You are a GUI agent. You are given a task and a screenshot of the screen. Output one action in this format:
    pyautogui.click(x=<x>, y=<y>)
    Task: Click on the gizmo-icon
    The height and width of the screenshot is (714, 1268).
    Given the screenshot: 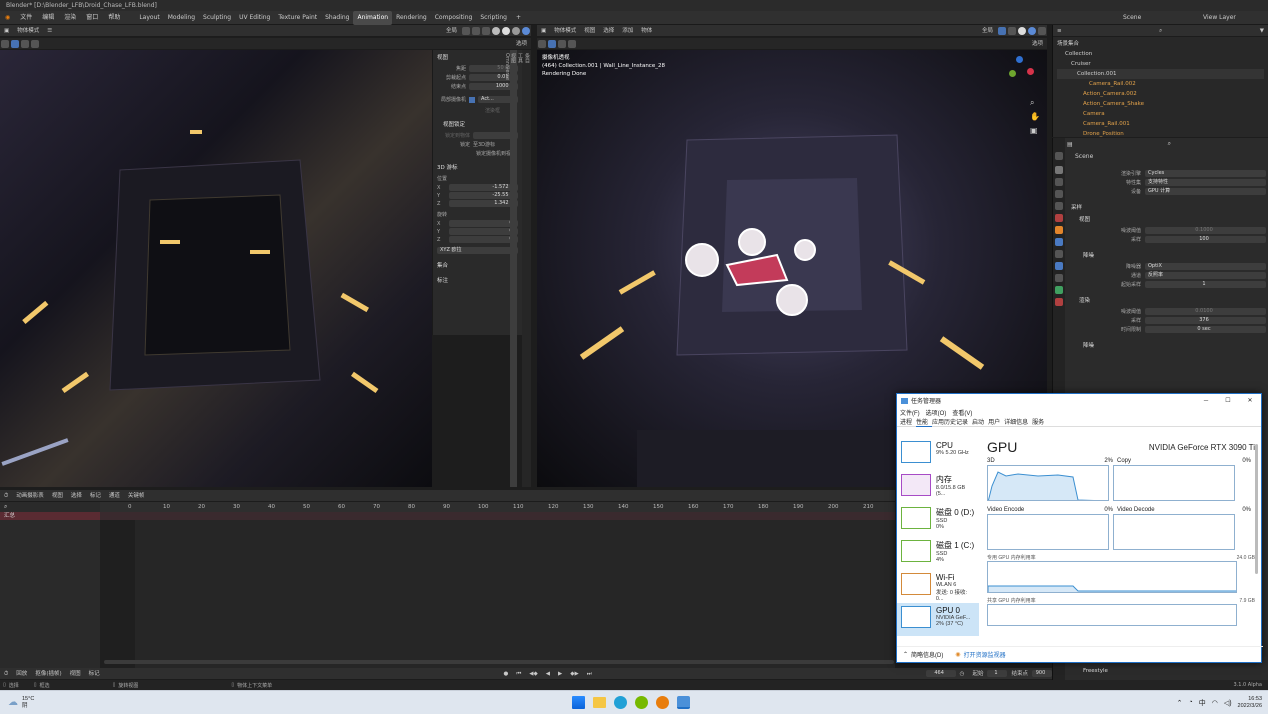 What is the action you would take?
    pyautogui.click(x=1002, y=30)
    